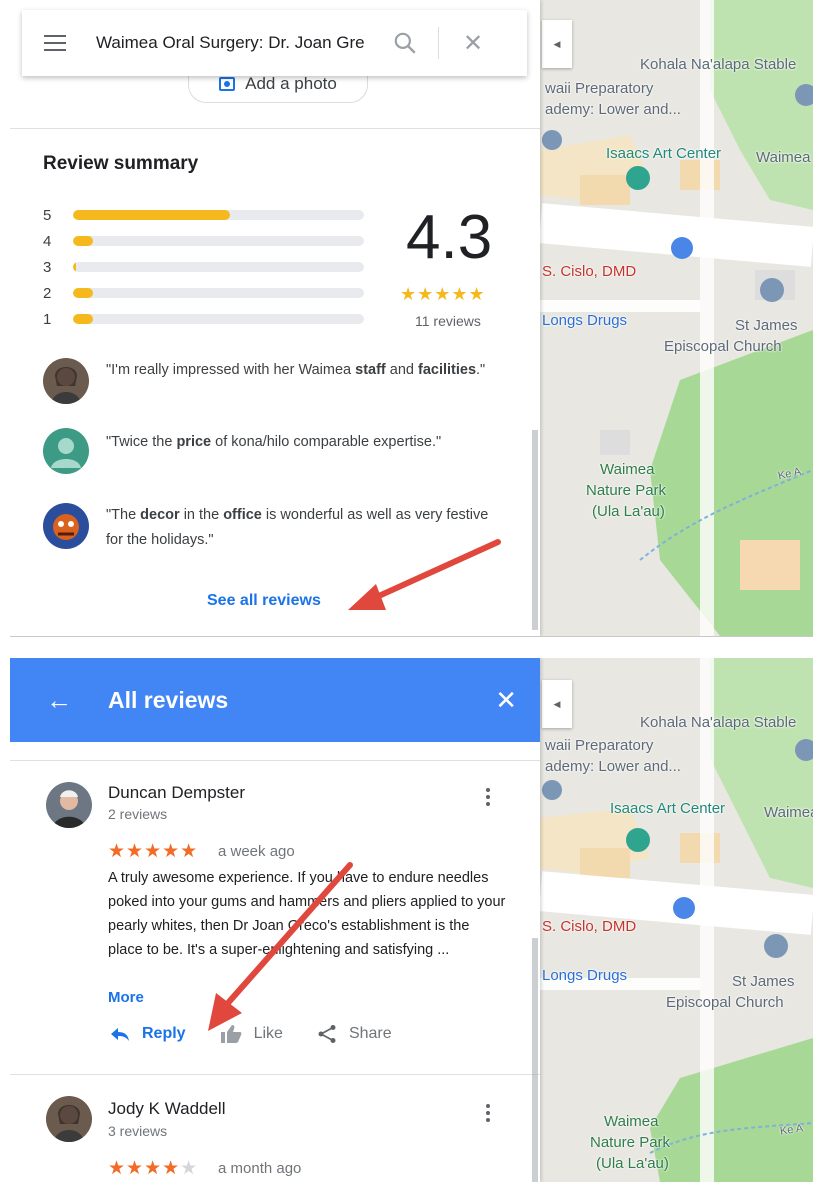  I want to click on search-bar: Waimea Oral Surgery: Dr. Joan Gre ✕, so click(274, 43).